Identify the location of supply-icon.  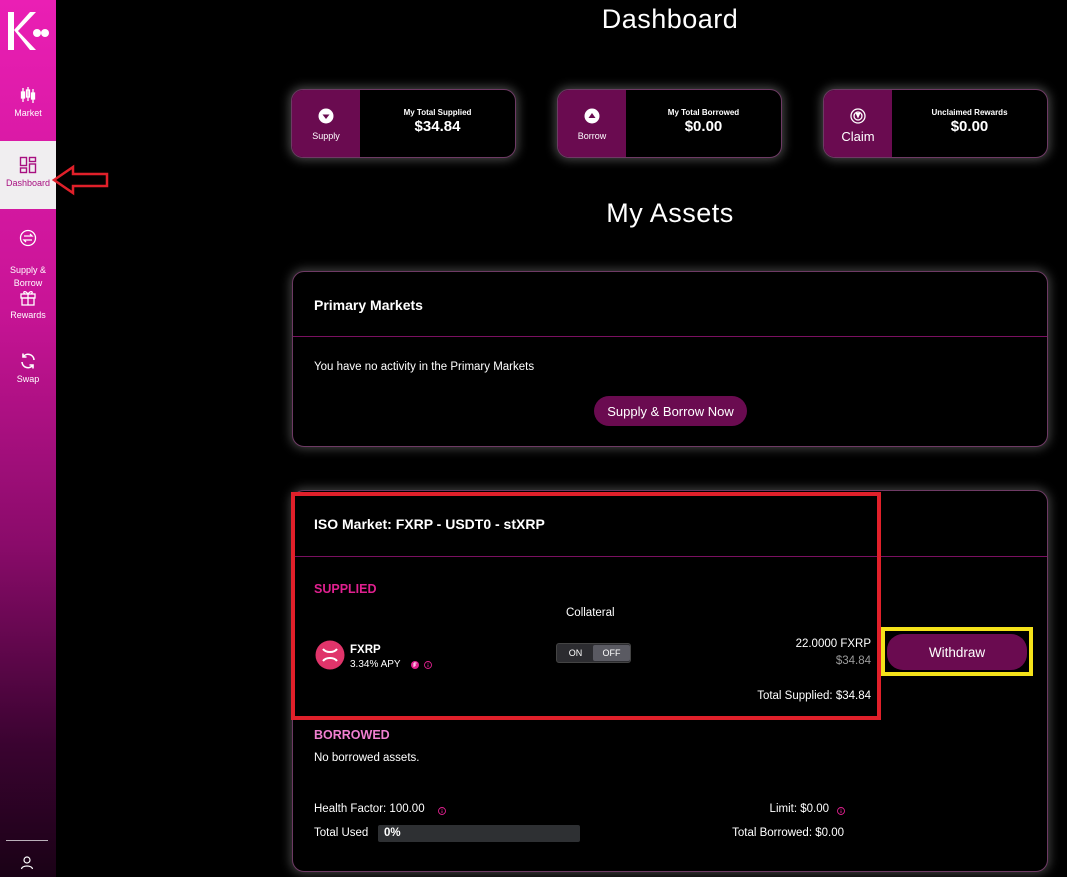
(326, 116).